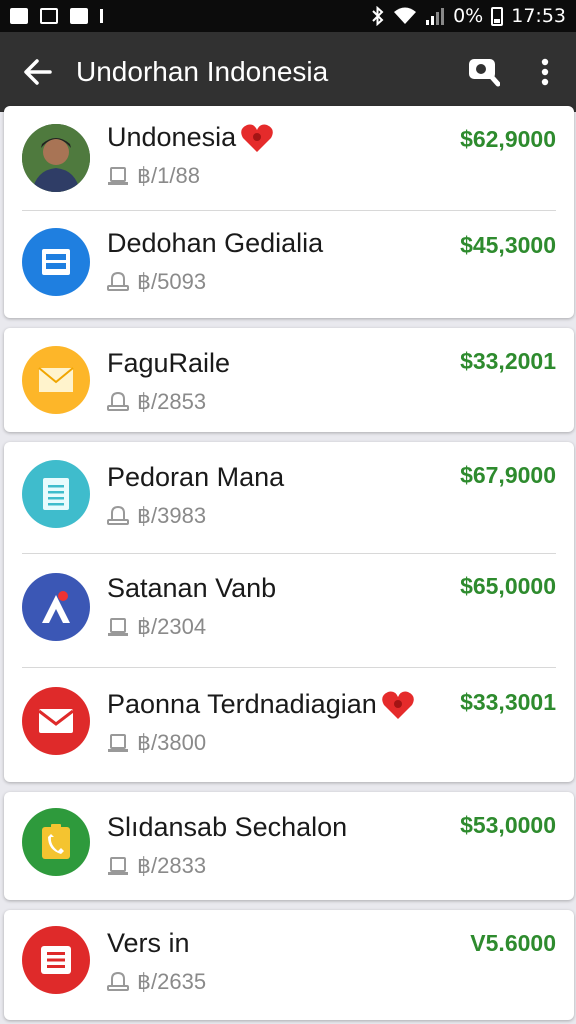  What do you see at coordinates (172, 865) in the screenshot?
I see `item-meta: ฿/2833` at bounding box center [172, 865].